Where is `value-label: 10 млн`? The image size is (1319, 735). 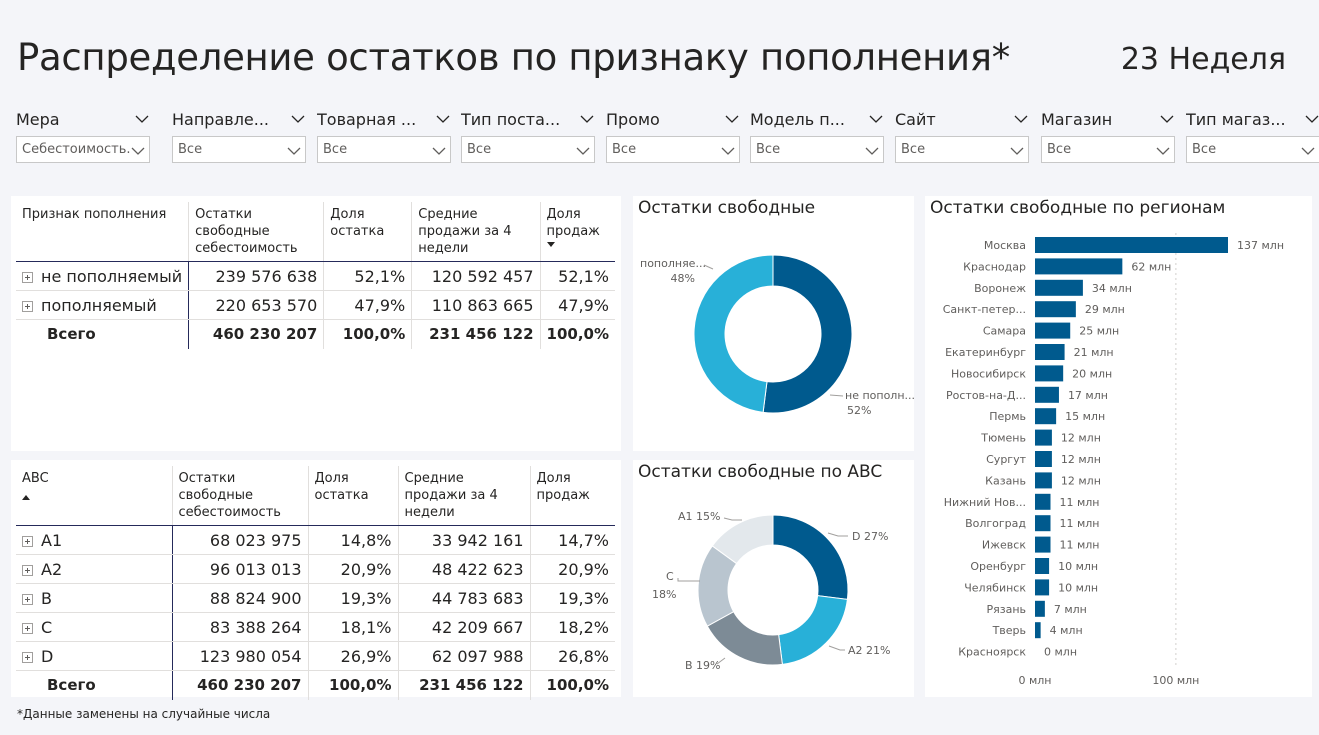
value-label: 10 млн is located at coordinates (1078, 587).